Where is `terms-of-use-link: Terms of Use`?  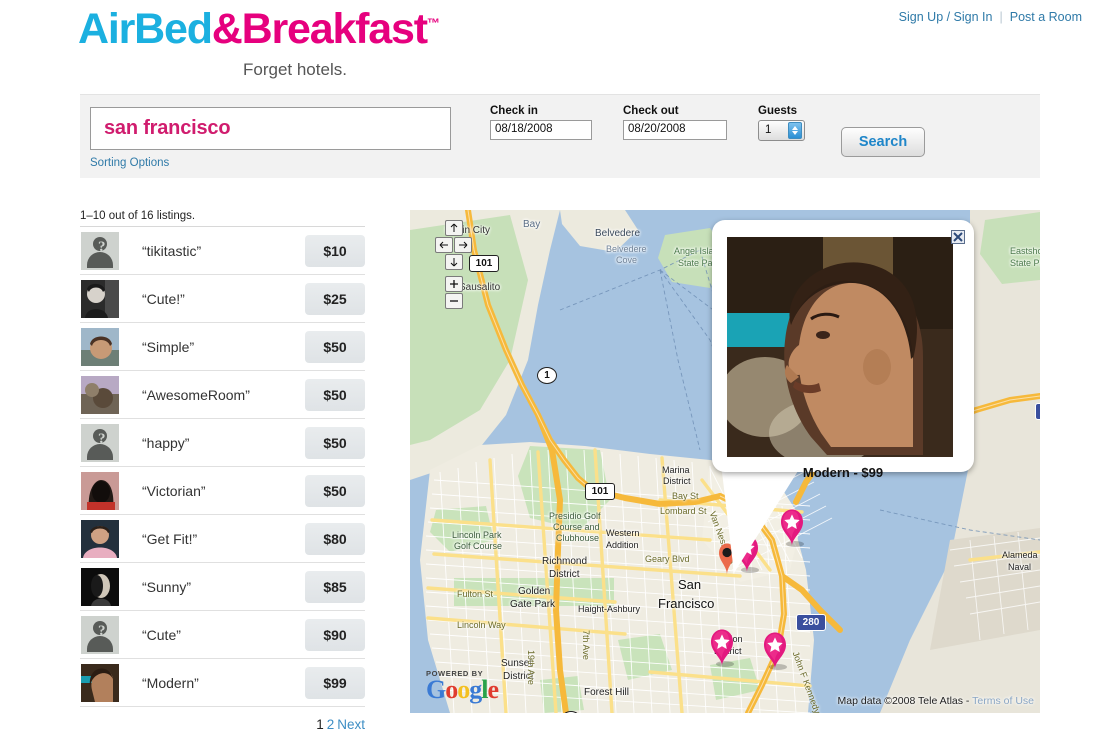 terms-of-use-link: Terms of Use is located at coordinates (1003, 701).